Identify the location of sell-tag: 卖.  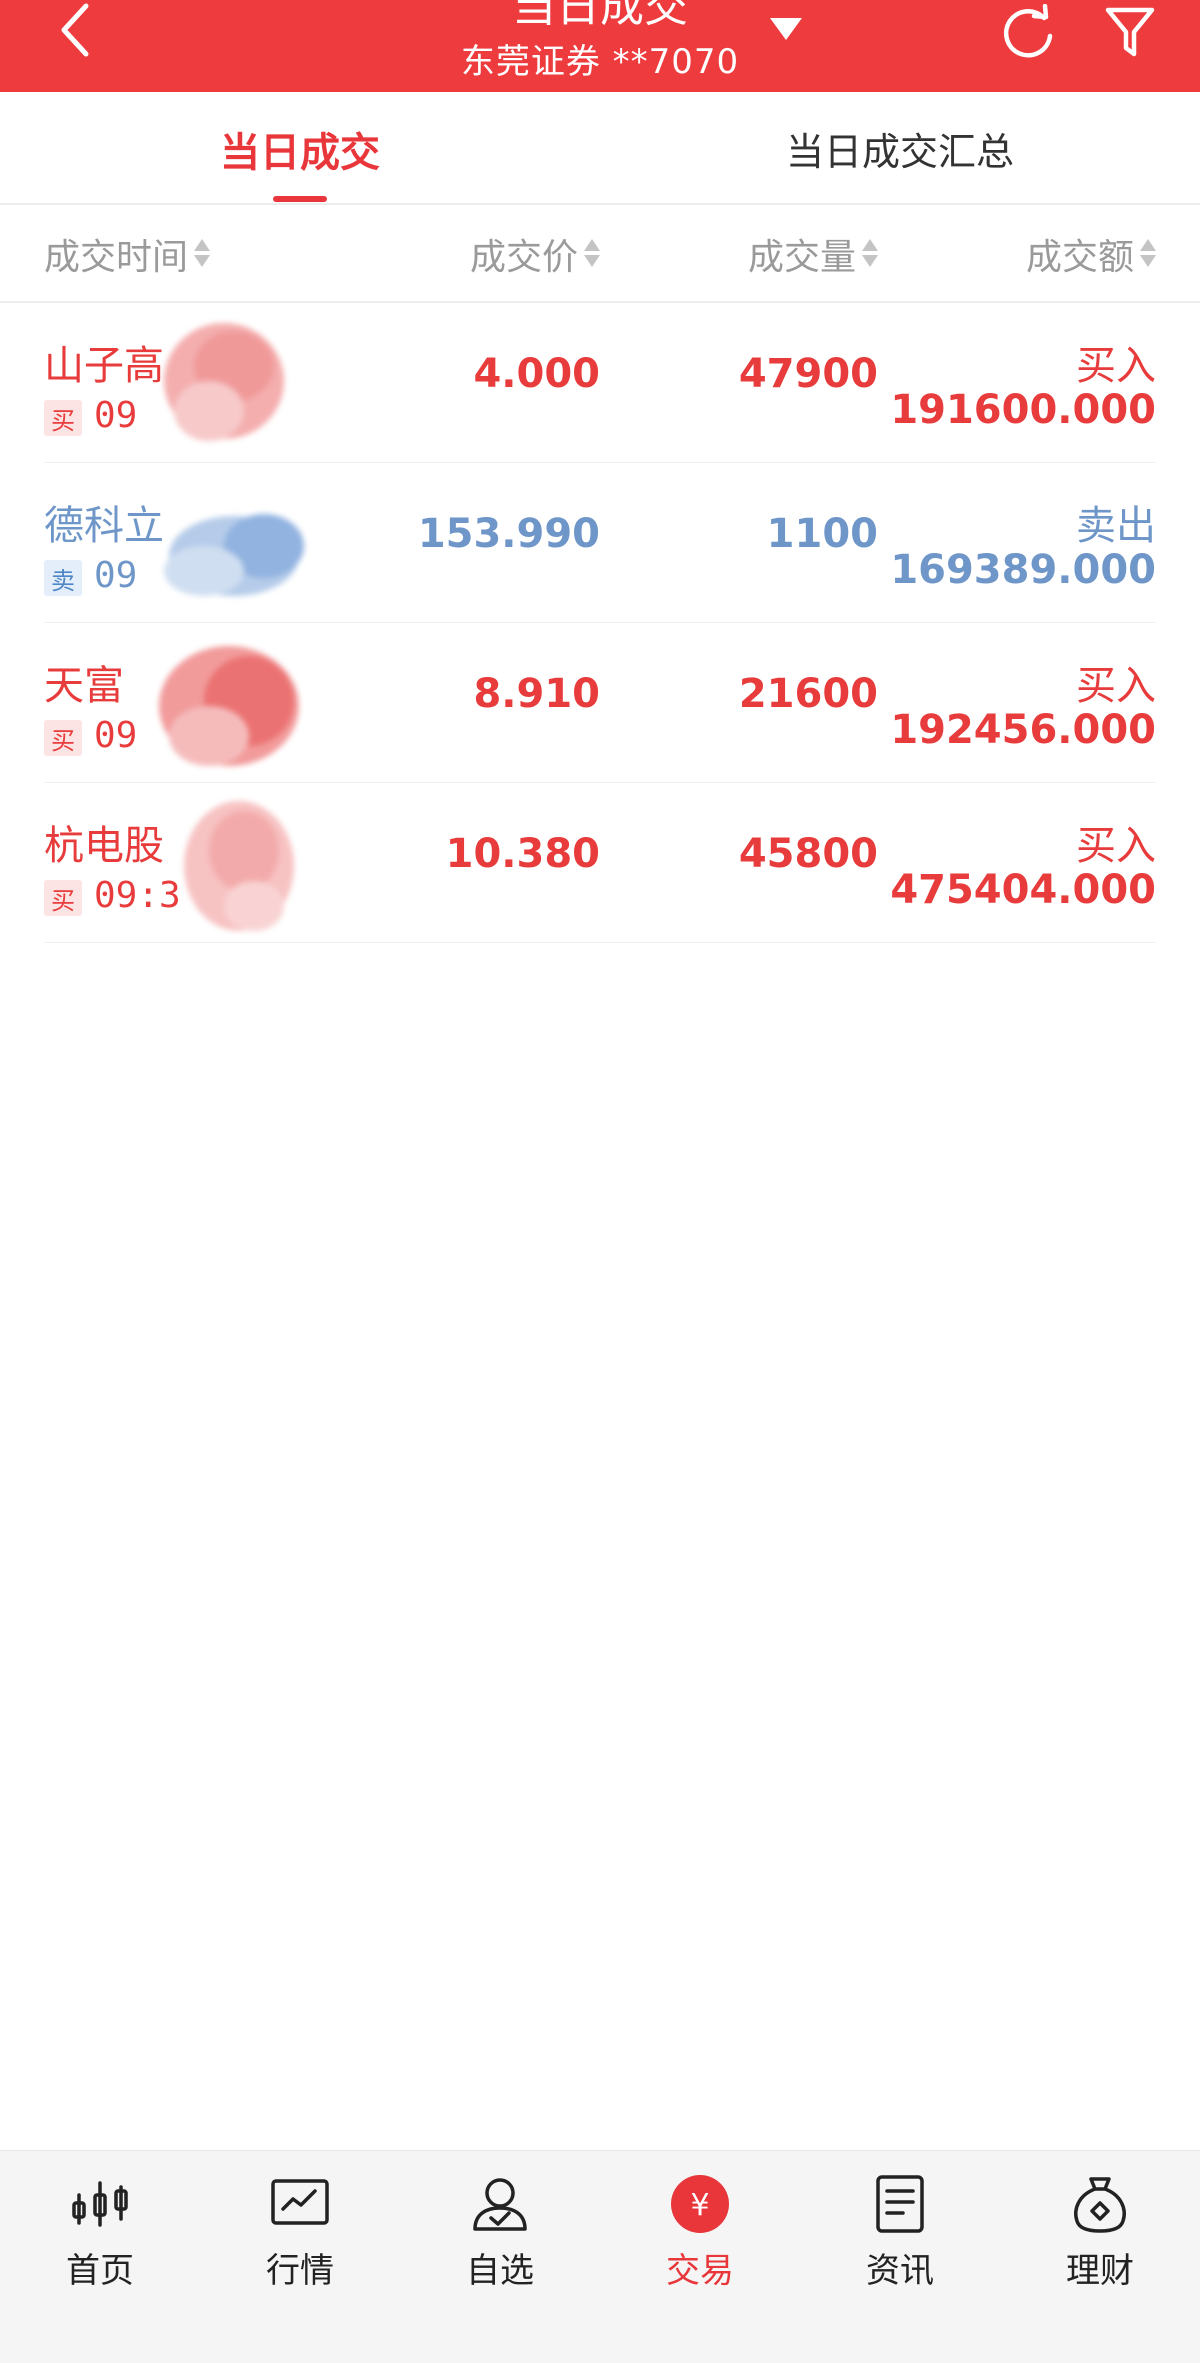
(63, 578).